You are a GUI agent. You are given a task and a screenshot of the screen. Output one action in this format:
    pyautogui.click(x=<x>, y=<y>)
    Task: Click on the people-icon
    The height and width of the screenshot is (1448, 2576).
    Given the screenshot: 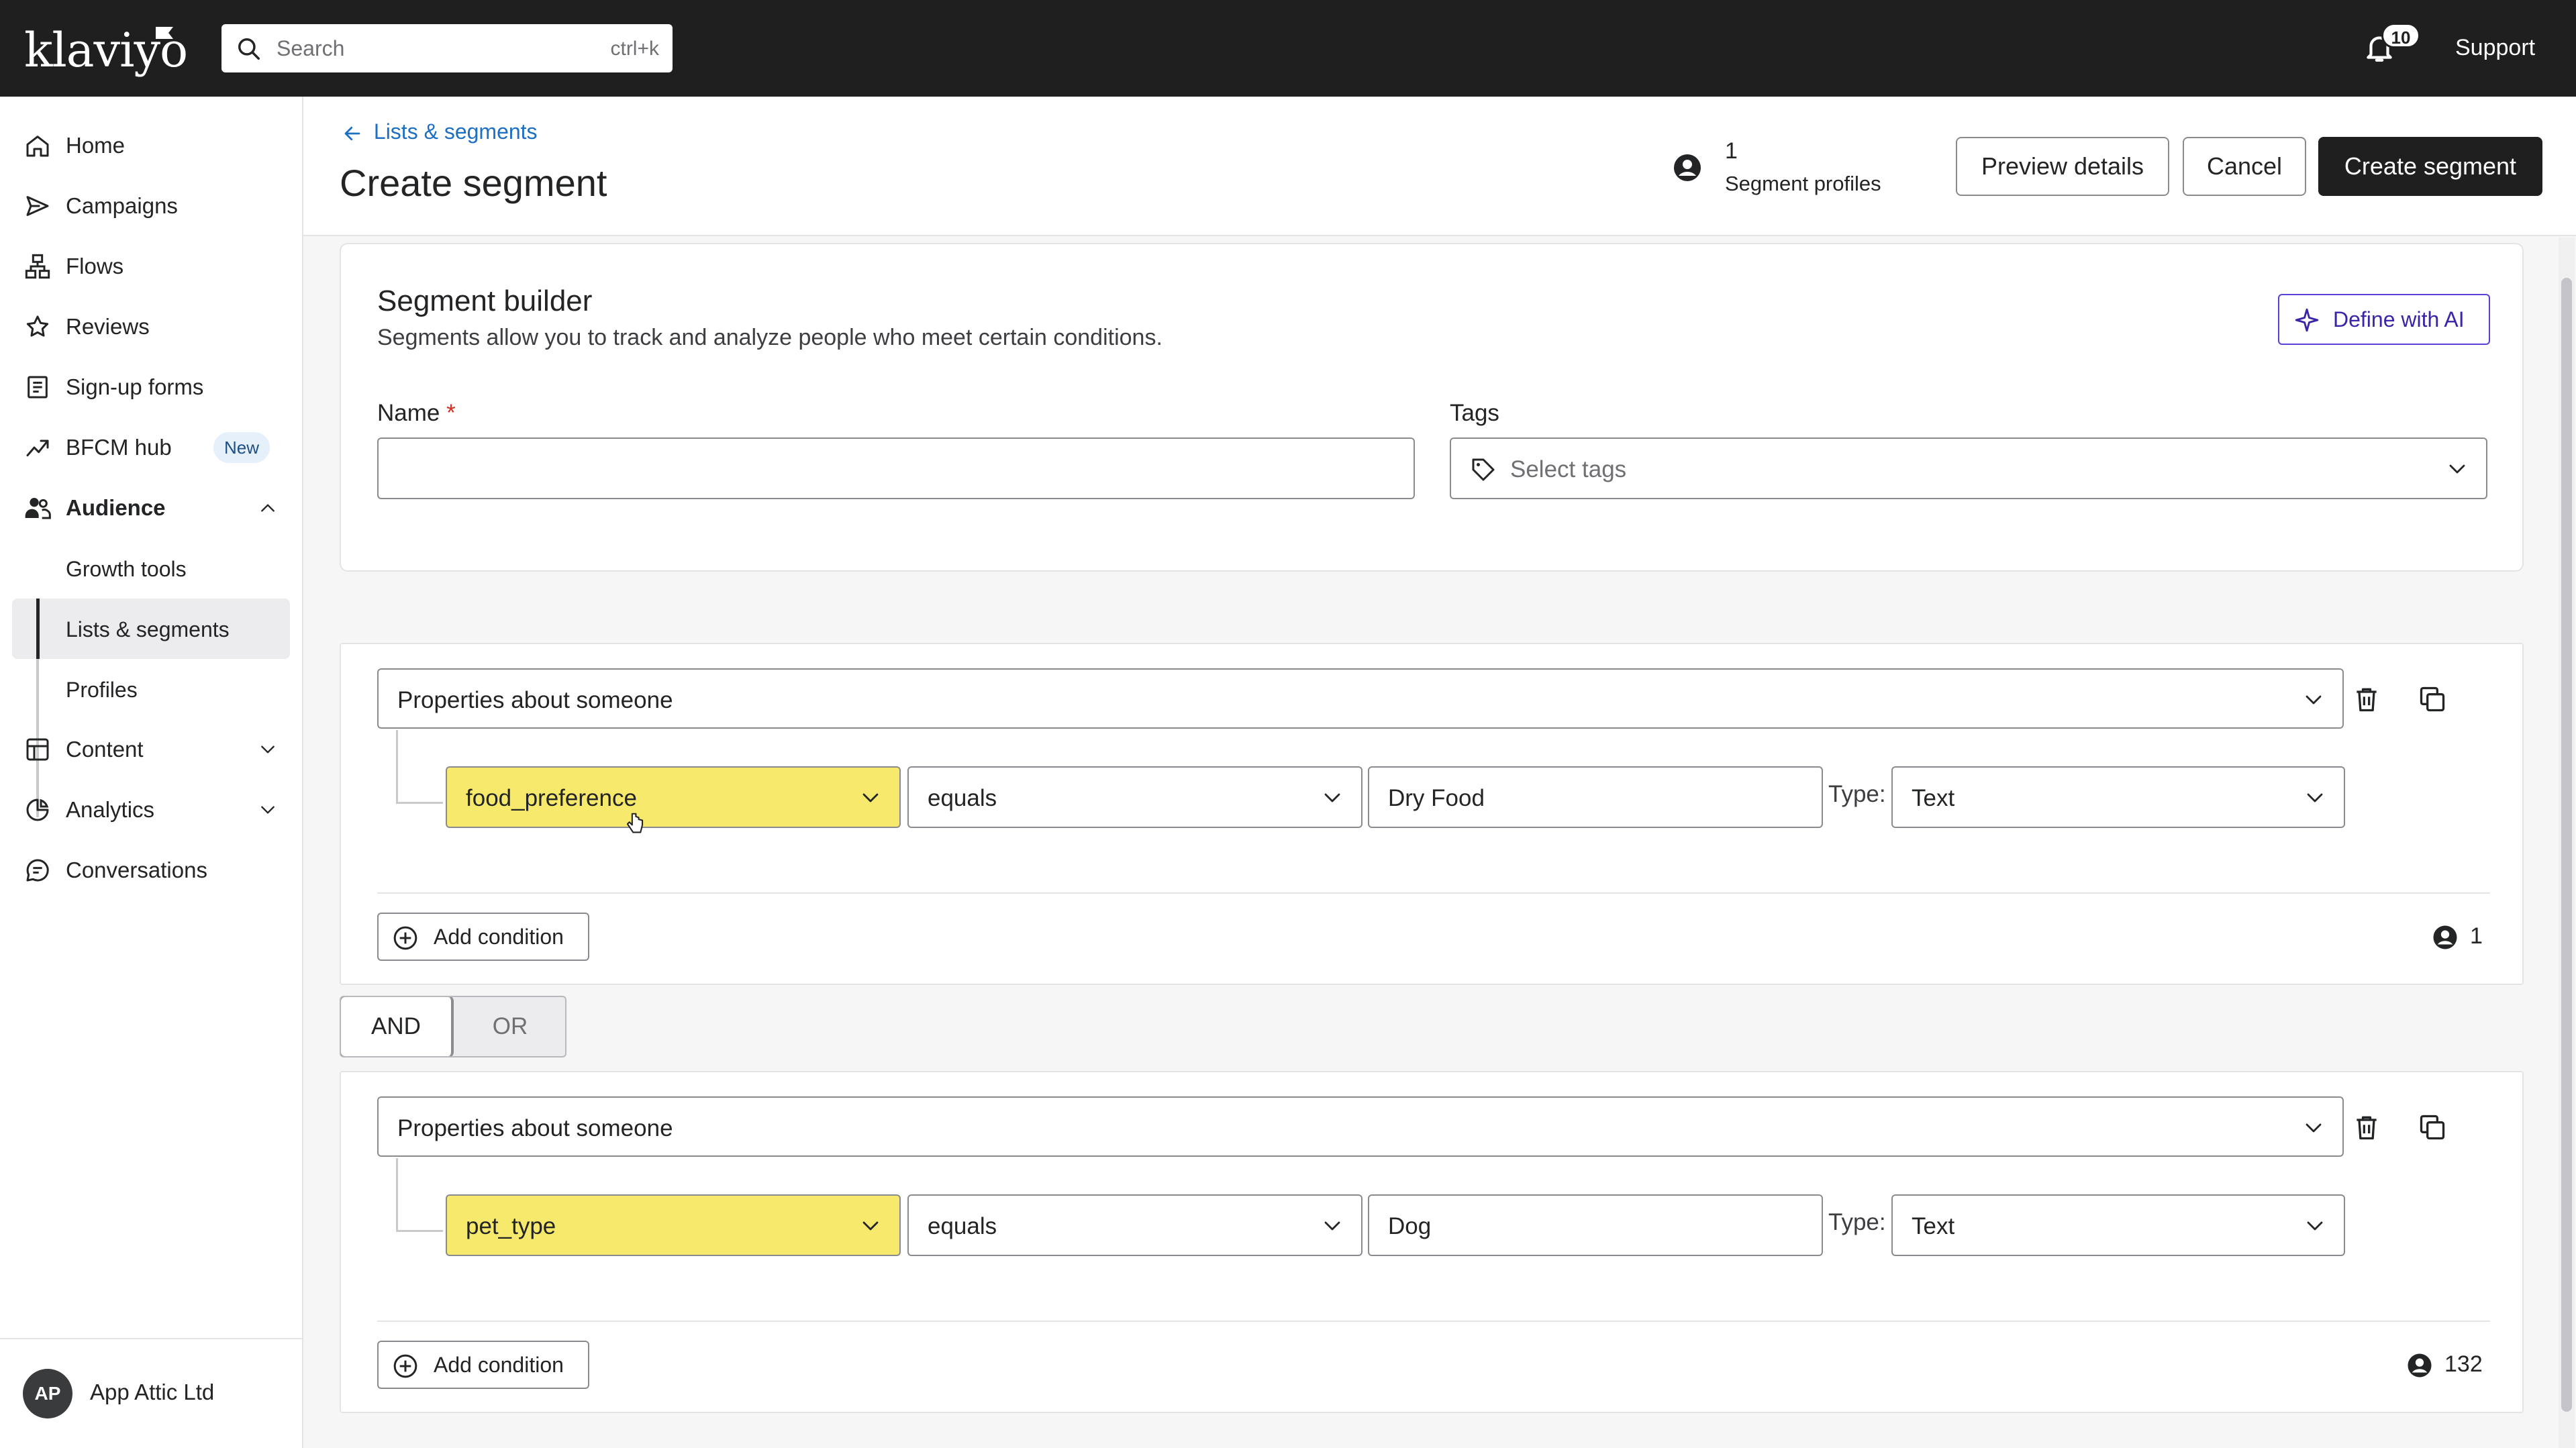 What is the action you would take?
    pyautogui.click(x=38, y=509)
    